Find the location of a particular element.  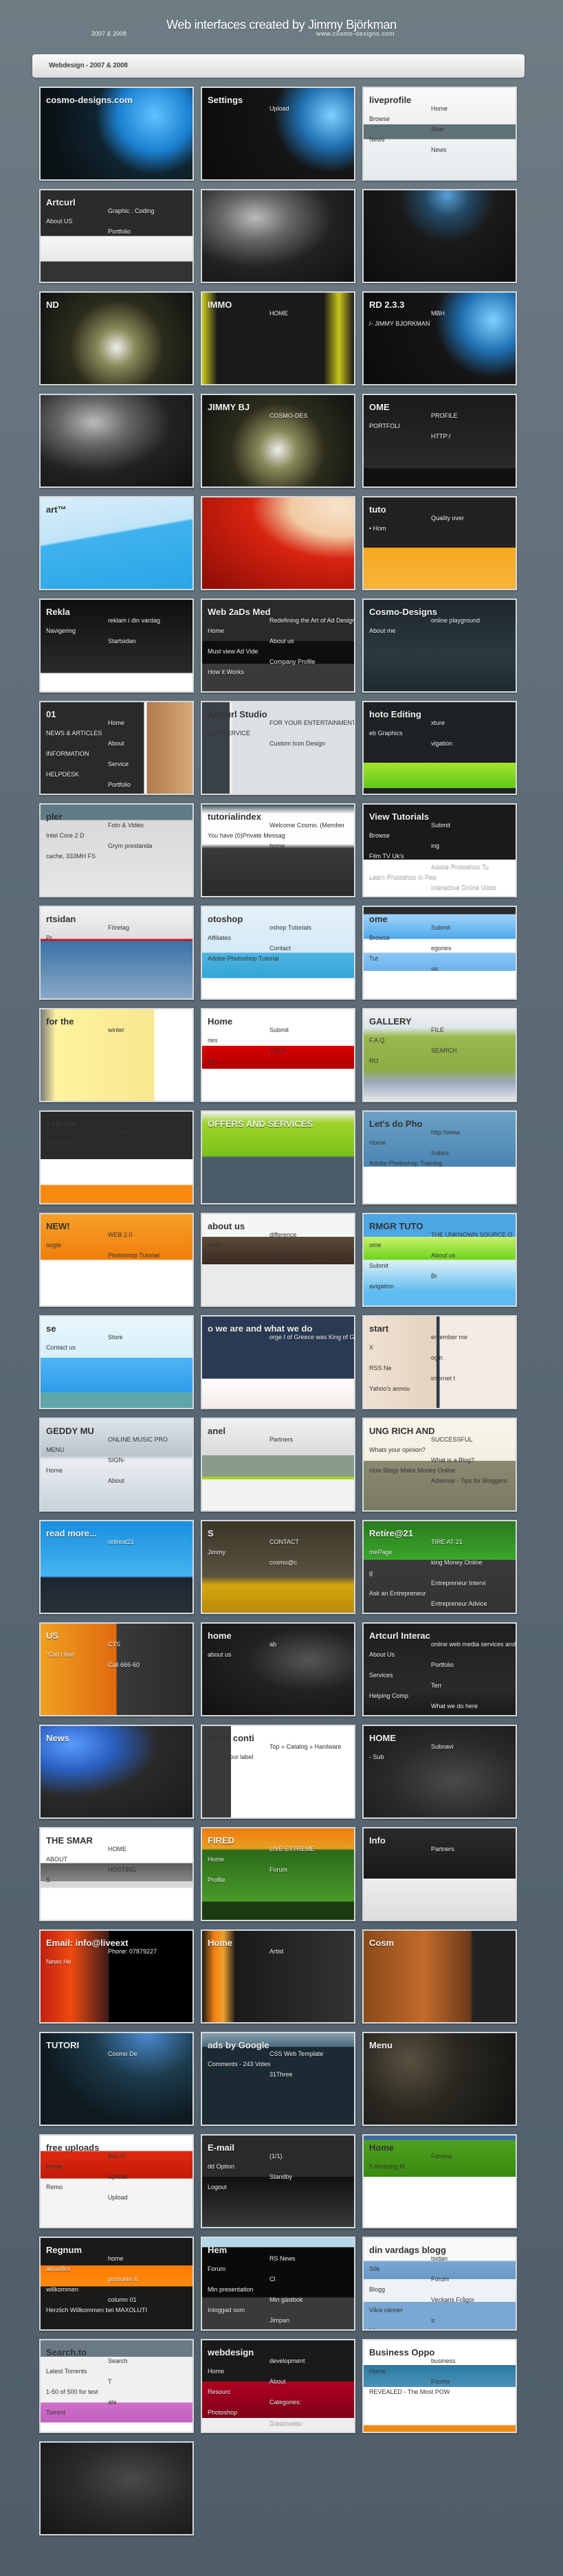

thumbnail-9: RD 2.3.3 MBH/- JIMMY BJORKMAN is located at coordinates (440, 338).